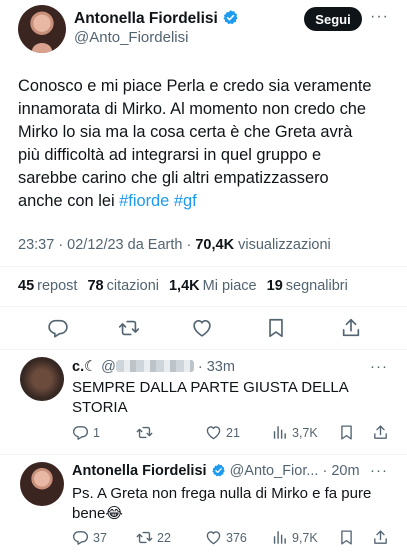 This screenshot has height=560, width=407. I want to click on likes-count: 1,4K, so click(184, 286).